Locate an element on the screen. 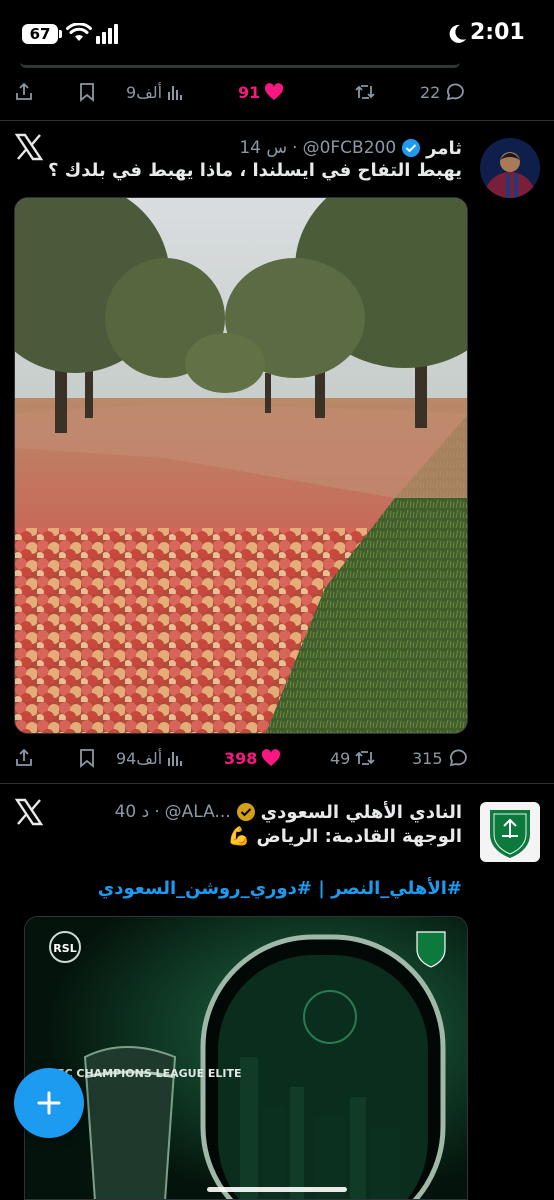 This screenshot has width=554, height=1200. home-indicator is located at coordinates (277, 1189).